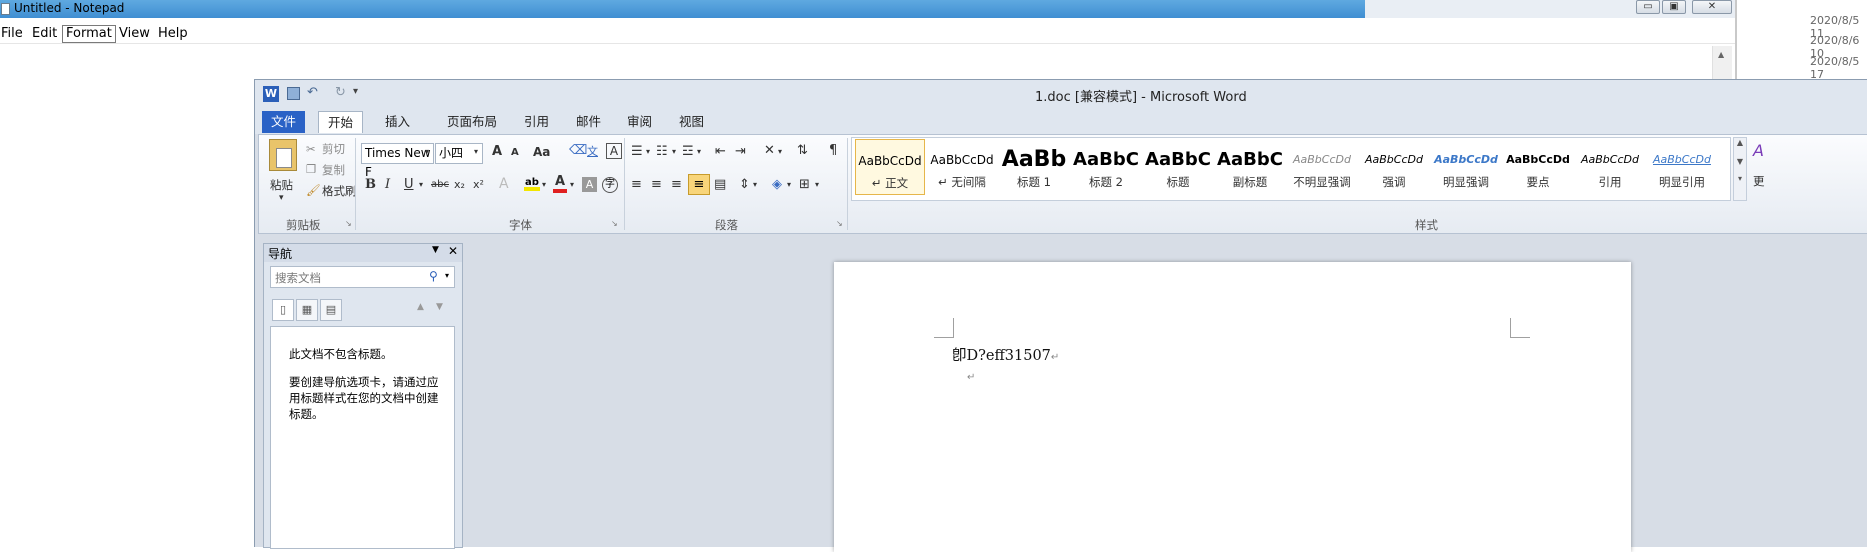 The image size is (1867, 552). I want to click on tab-home: 开始, so click(341, 122).